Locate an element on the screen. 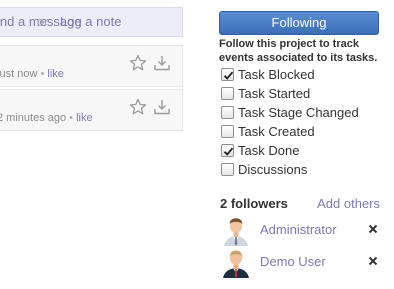 The height and width of the screenshot is (289, 394). follower-name: Administrator is located at coordinates (298, 229).